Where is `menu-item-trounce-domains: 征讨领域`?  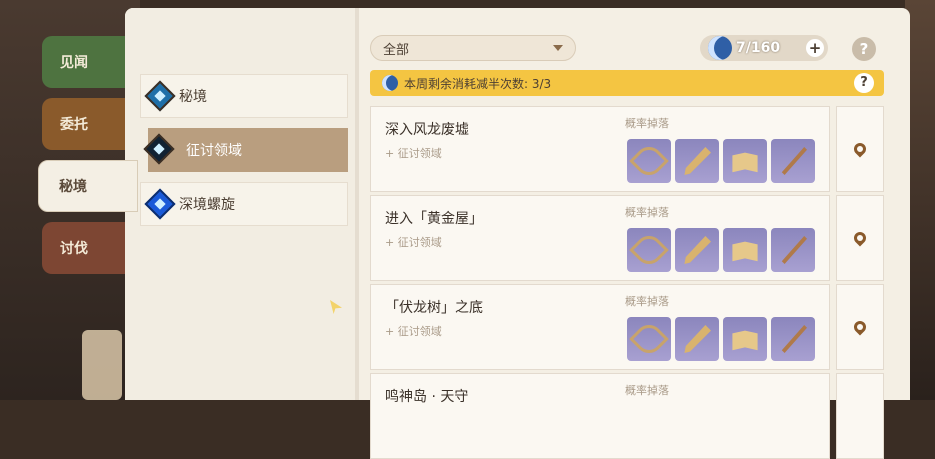
menu-item-trounce-domains: 征讨领域 is located at coordinates (245, 150).